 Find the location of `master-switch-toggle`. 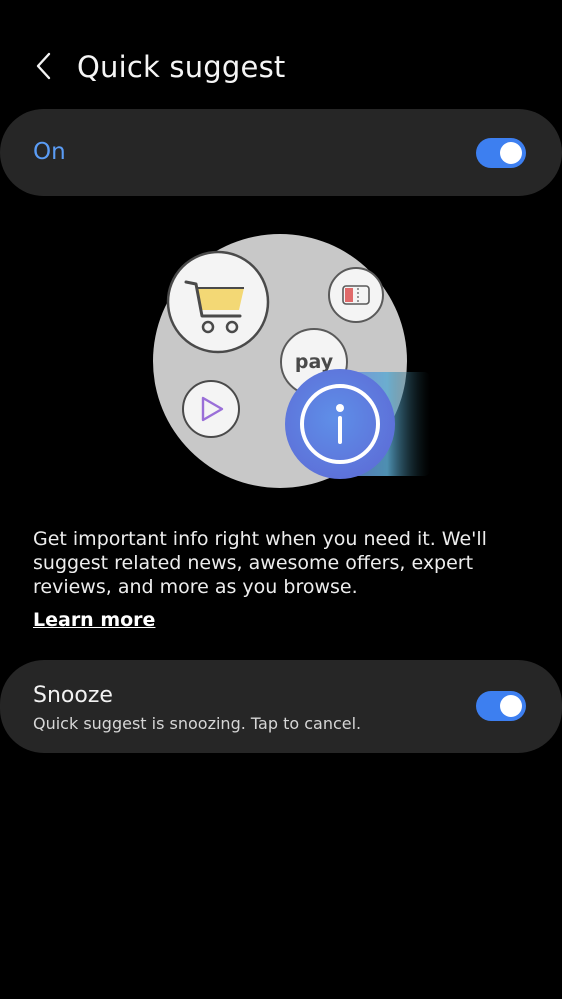

master-switch-toggle is located at coordinates (501, 153).